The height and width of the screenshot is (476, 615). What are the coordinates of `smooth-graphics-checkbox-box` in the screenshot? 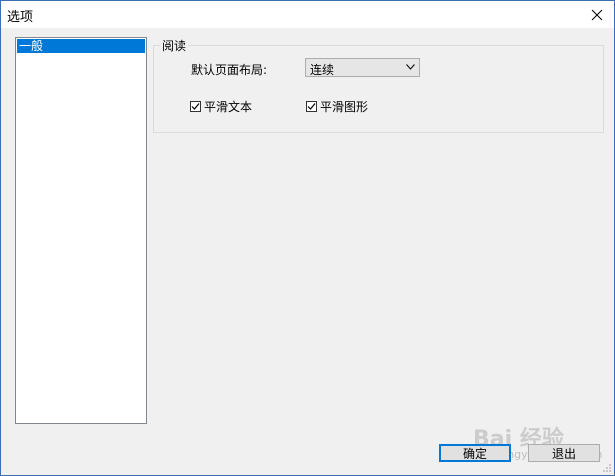 It's located at (311, 106).